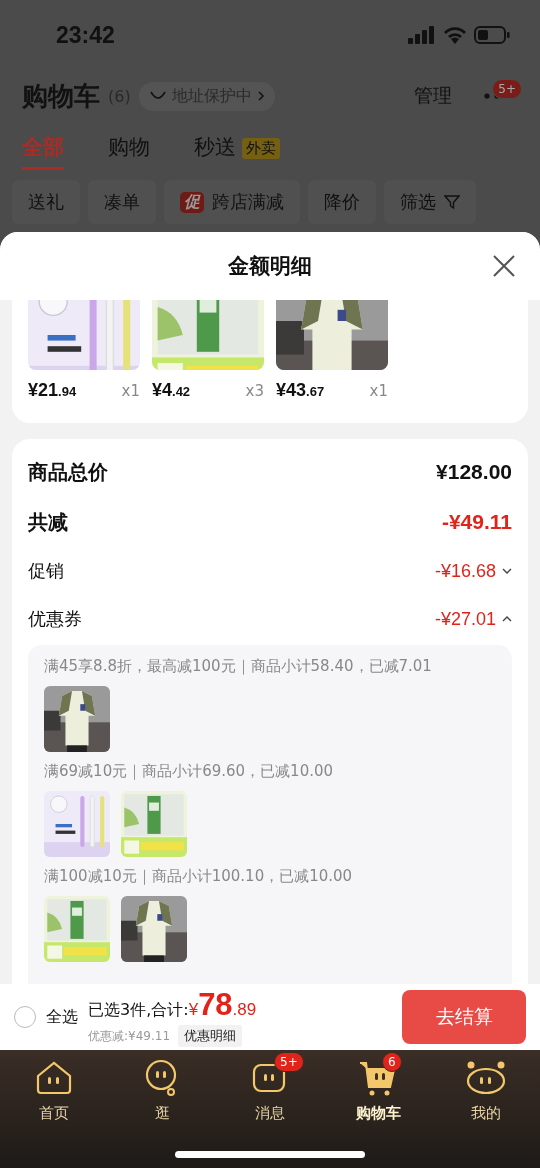  Describe the element at coordinates (210, 1036) in the screenshot. I see `discount-details-button: 优惠明细` at that location.